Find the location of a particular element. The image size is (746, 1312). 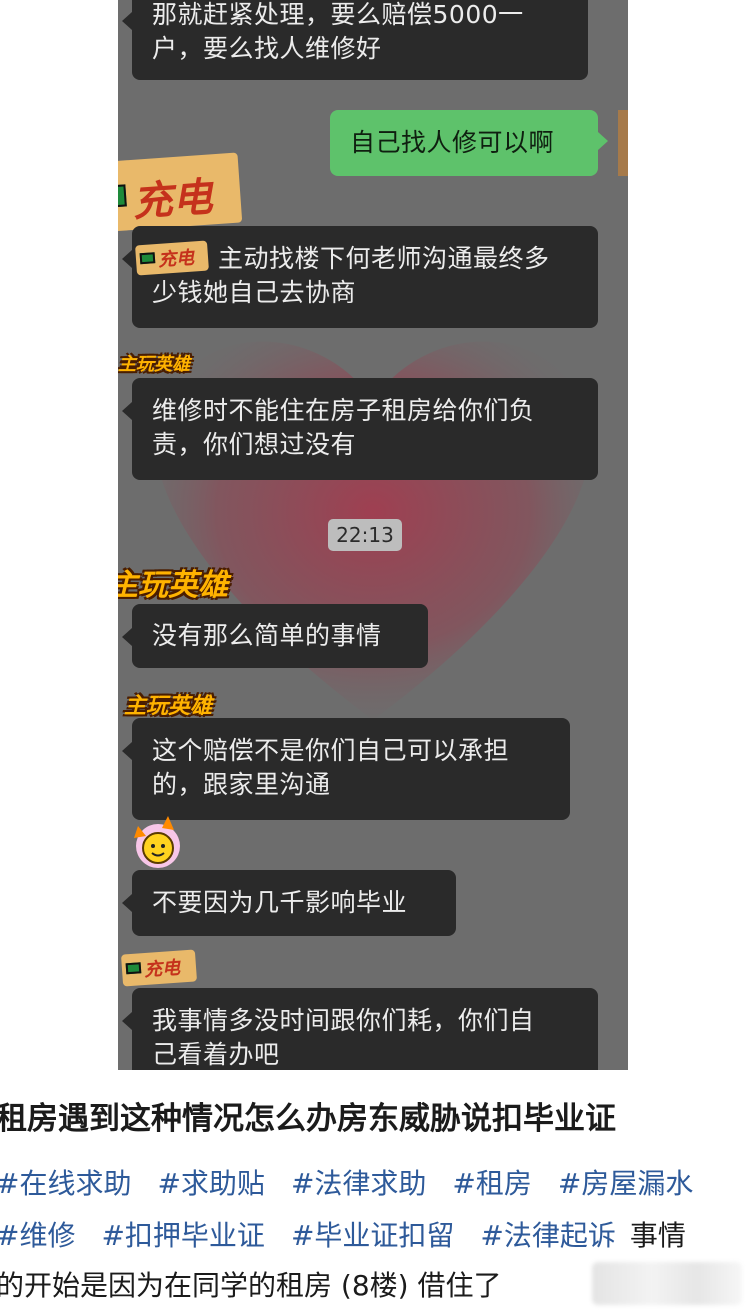

blurred-overlay is located at coordinates (667, 1283).